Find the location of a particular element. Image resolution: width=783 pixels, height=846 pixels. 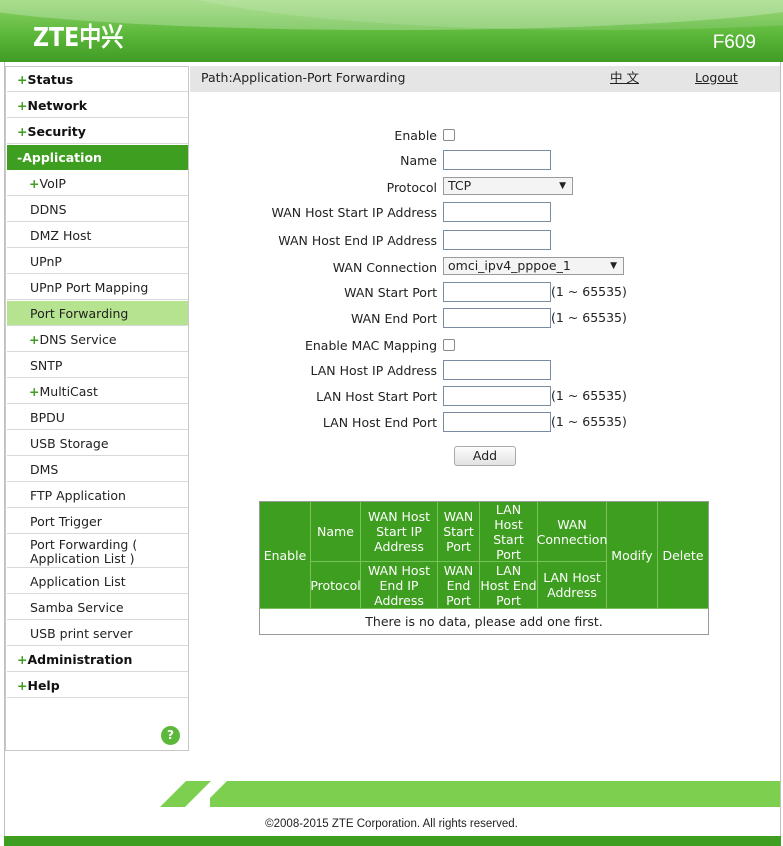

sidebar-item-dms: DMS is located at coordinates (97, 469).